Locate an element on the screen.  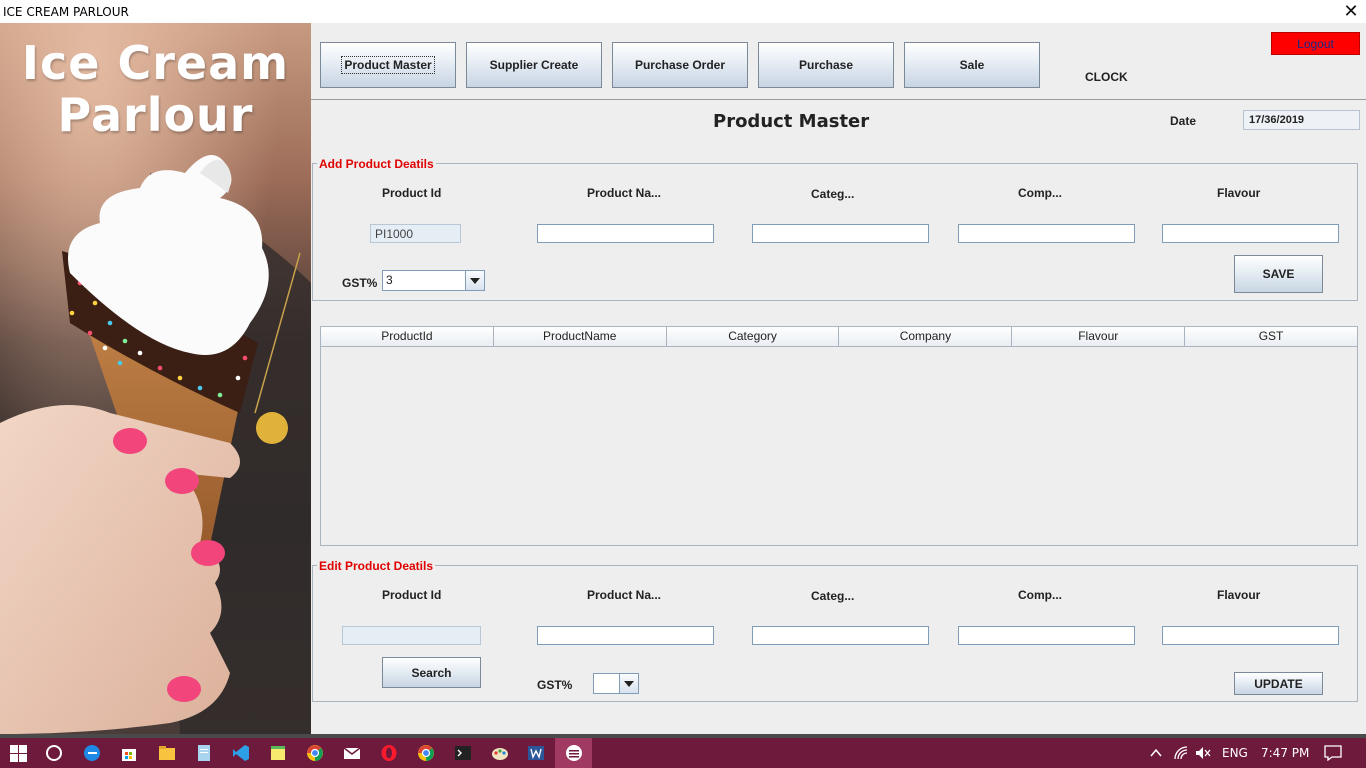
column-header-productid: ProductId is located at coordinates (407, 336).